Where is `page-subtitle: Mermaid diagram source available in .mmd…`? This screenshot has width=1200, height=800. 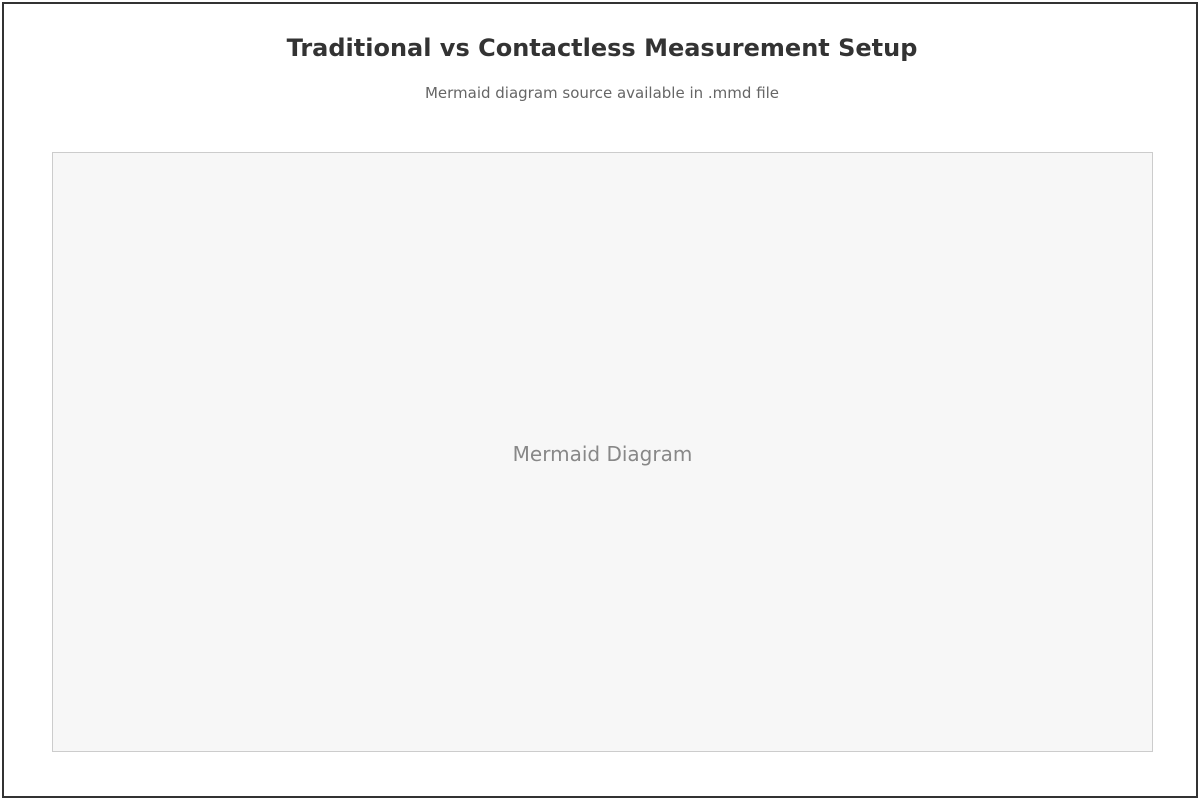
page-subtitle: Mermaid diagram source available in .mmd… is located at coordinates (602, 93).